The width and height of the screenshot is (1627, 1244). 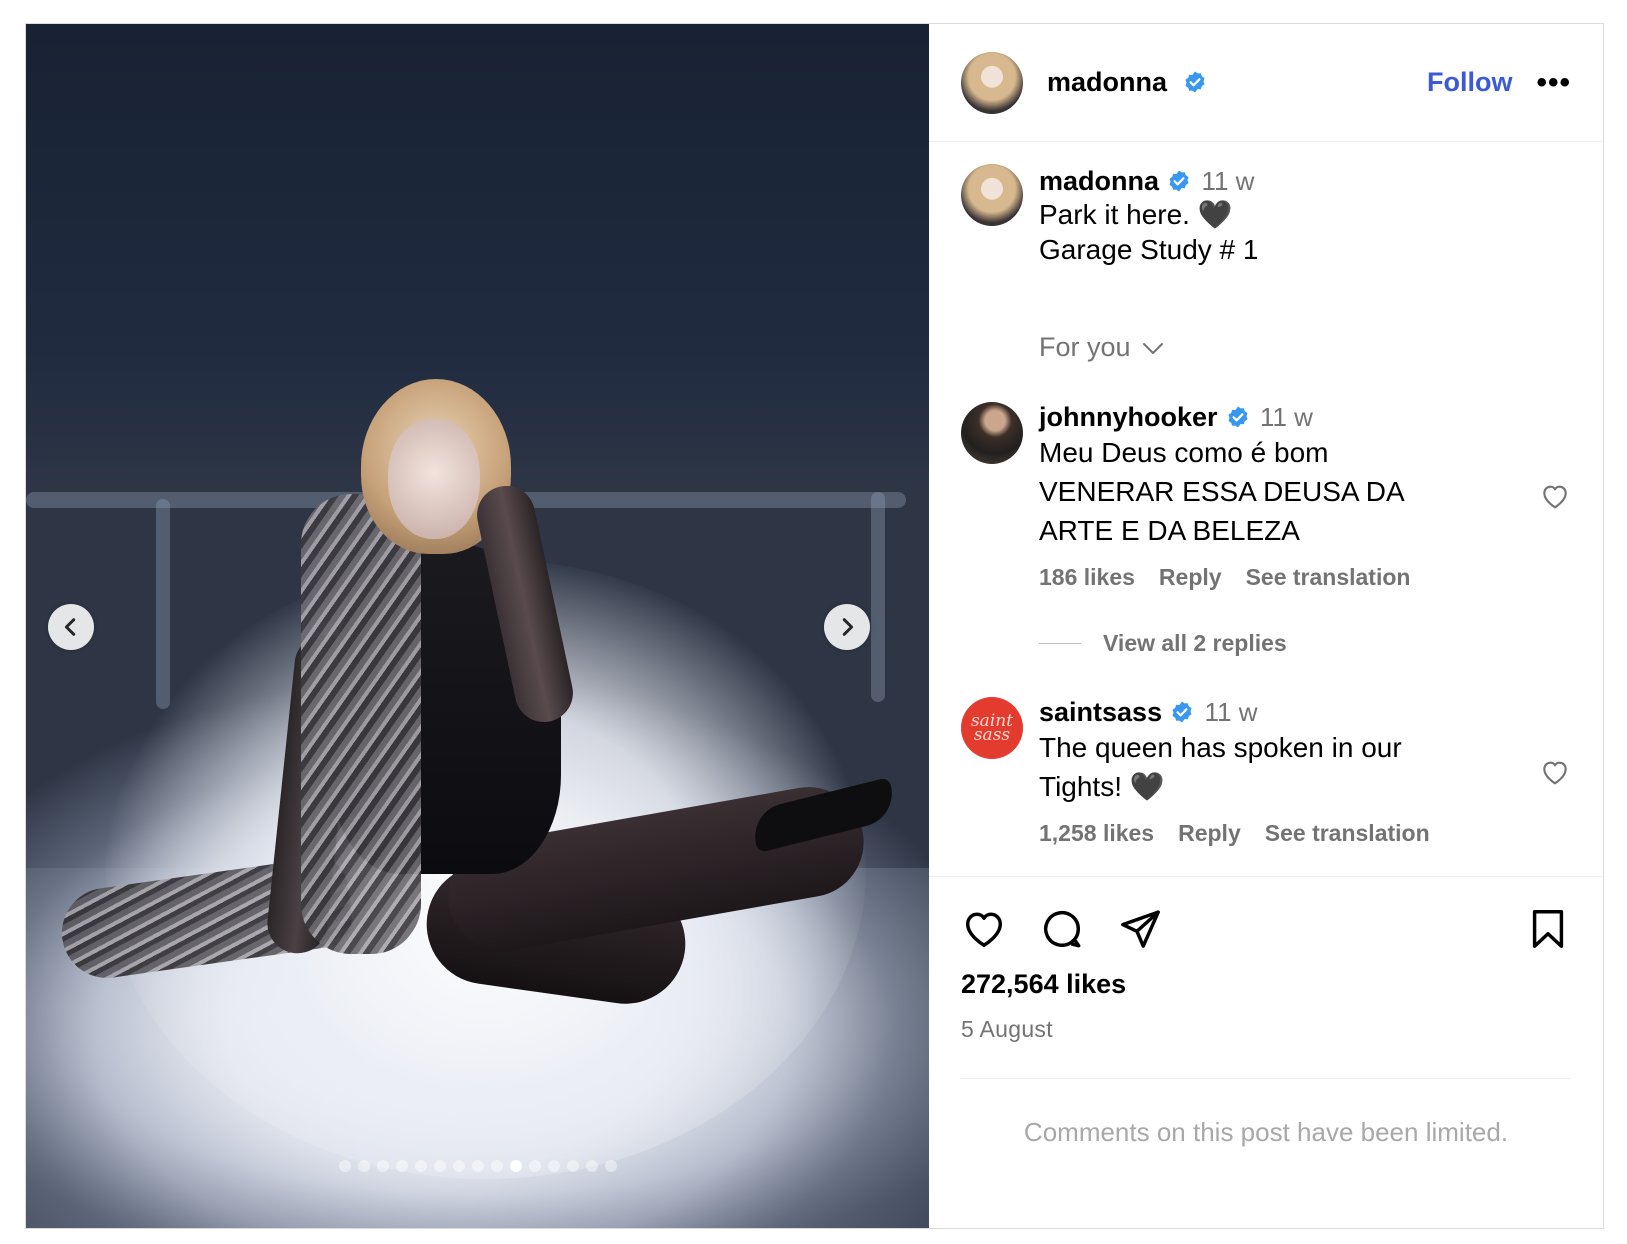 I want to click on view-replies-button: View all 2 replies, so click(x=1163, y=643).